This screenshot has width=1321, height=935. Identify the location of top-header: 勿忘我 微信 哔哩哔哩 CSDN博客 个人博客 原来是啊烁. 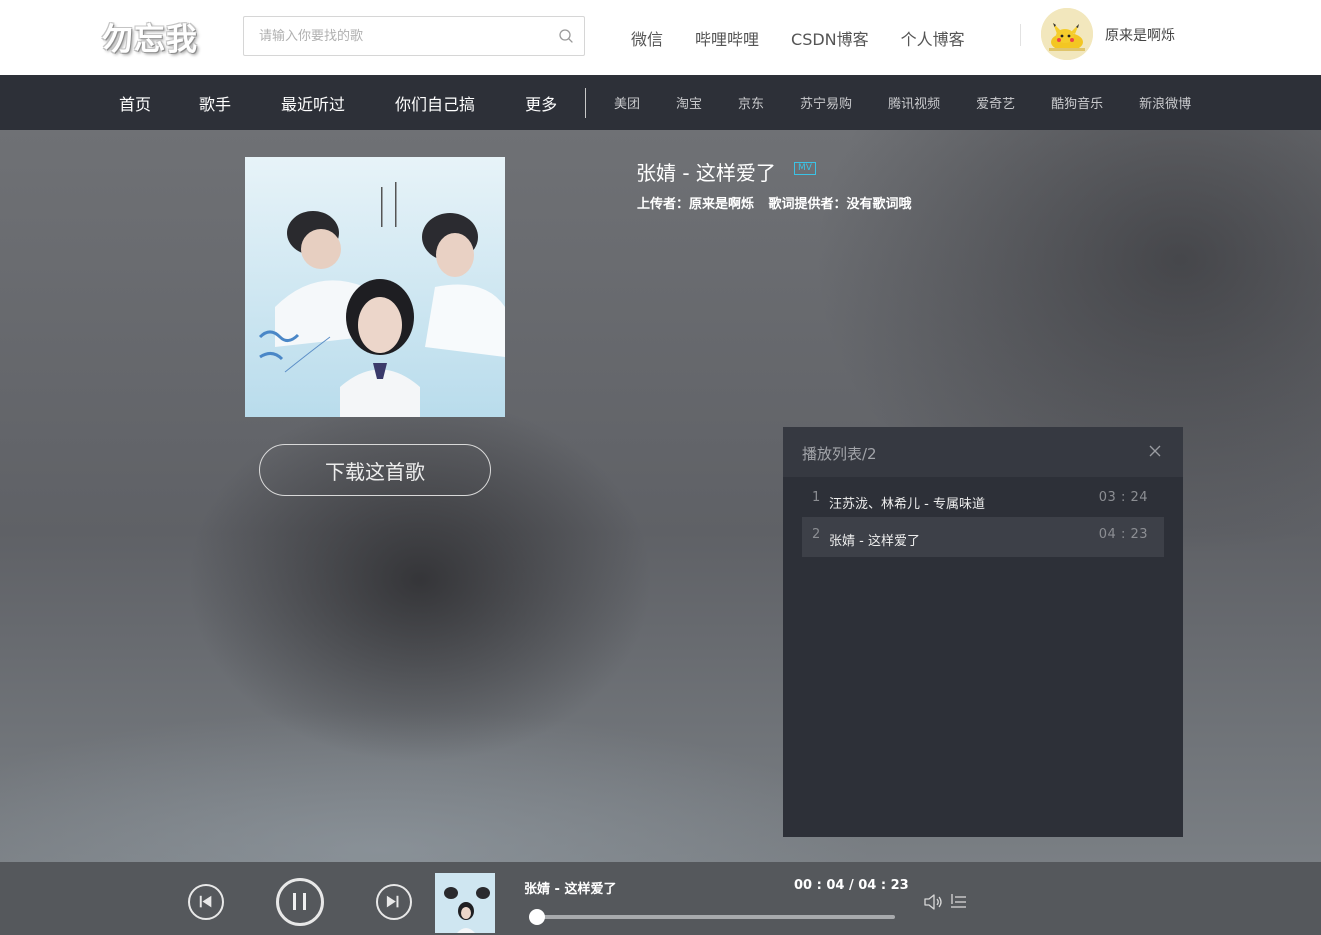
(660, 37).